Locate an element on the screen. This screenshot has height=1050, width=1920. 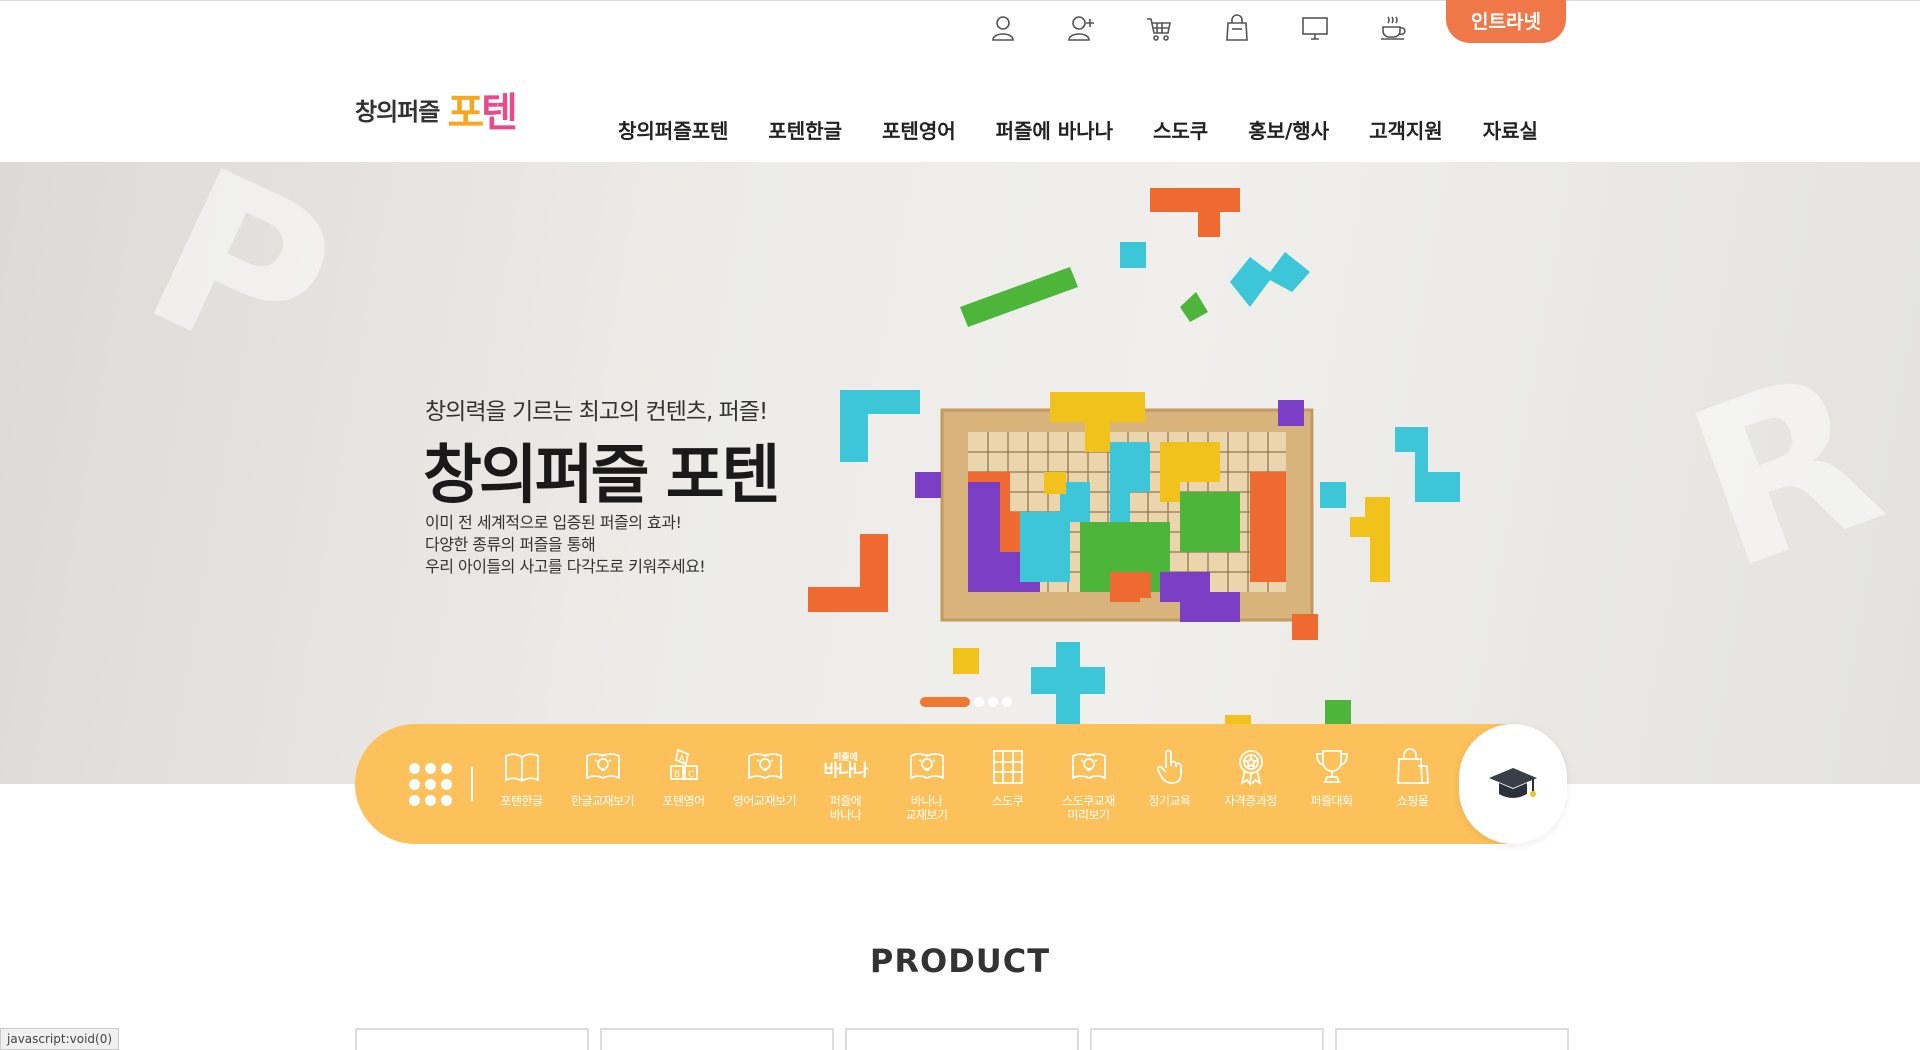
graduation-cap-button is located at coordinates (1513, 784).